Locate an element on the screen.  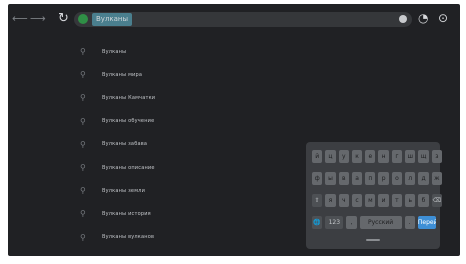
key: д is located at coordinates (423, 178).